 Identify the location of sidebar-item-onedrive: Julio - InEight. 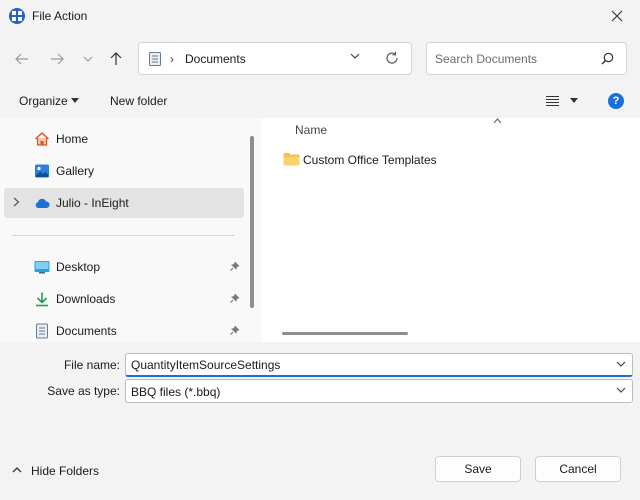
(124, 203).